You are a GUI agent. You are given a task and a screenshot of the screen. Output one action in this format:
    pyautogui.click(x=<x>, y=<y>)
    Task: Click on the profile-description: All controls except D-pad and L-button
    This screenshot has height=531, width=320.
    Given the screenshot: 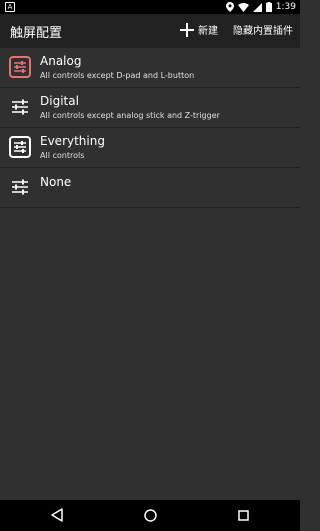 What is the action you would take?
    pyautogui.click(x=117, y=75)
    